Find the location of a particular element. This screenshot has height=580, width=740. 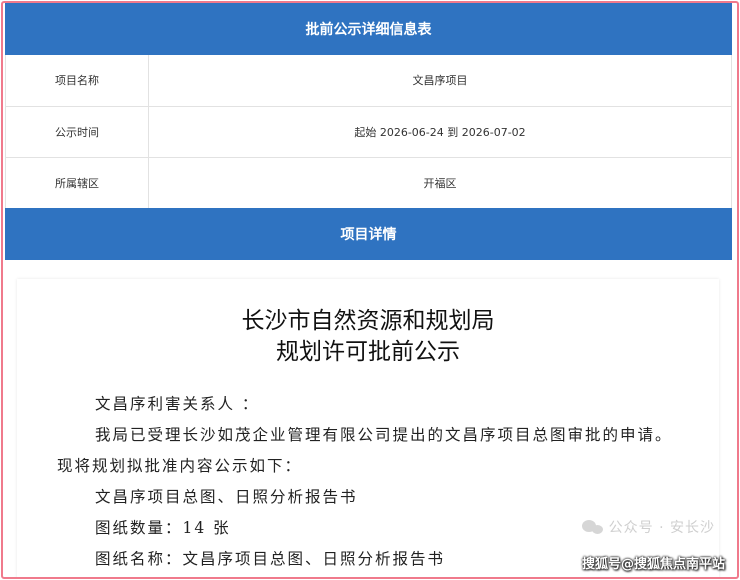

notice-line-project: 文昌序项目总图、日照分析报告书 is located at coordinates (226, 497).